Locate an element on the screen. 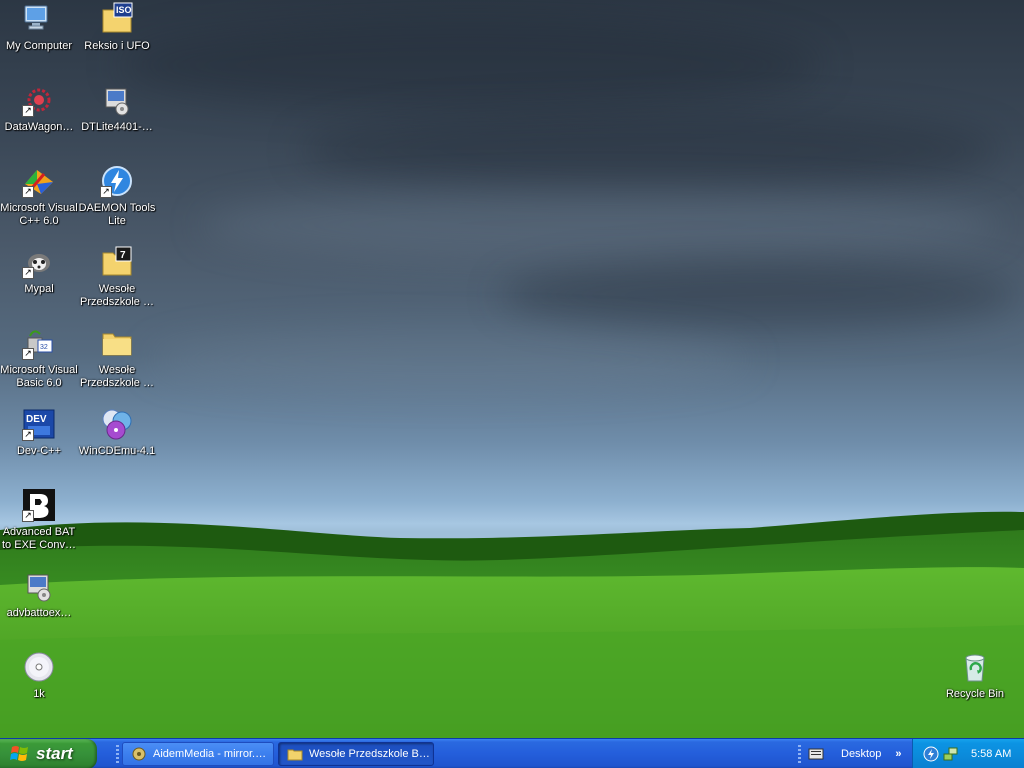  svg-text: ISO is located at coordinates (124, 10).